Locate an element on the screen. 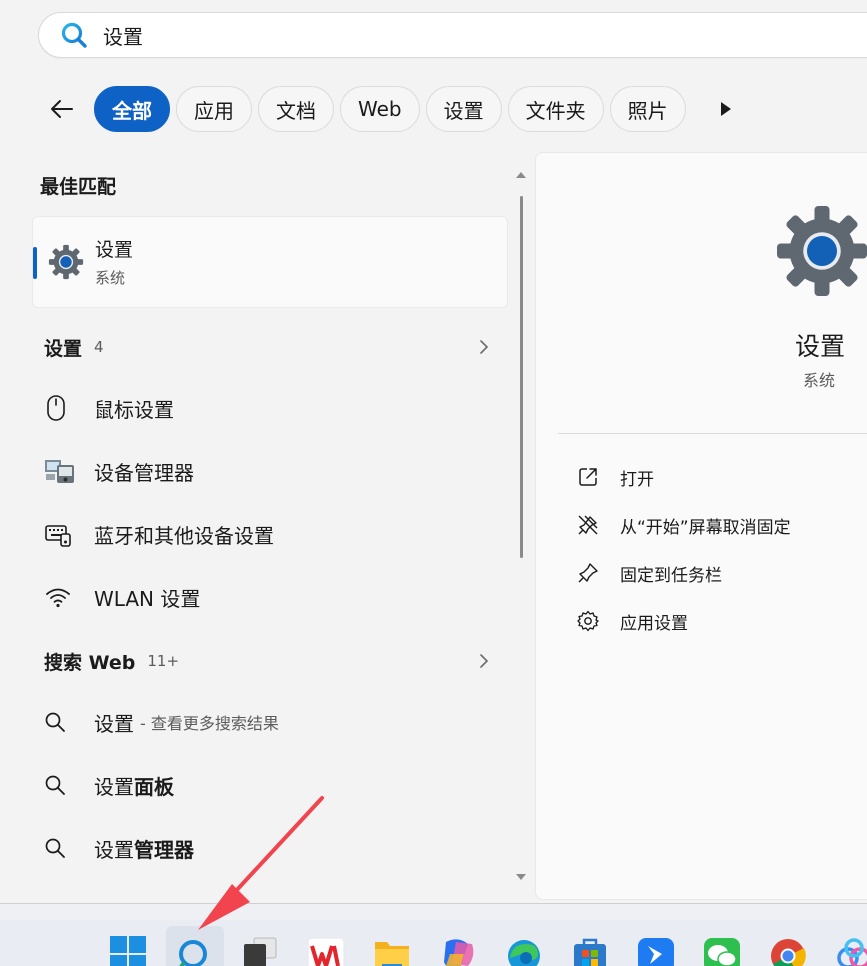  web-result-manager: 设置管理器 is located at coordinates (274, 848).